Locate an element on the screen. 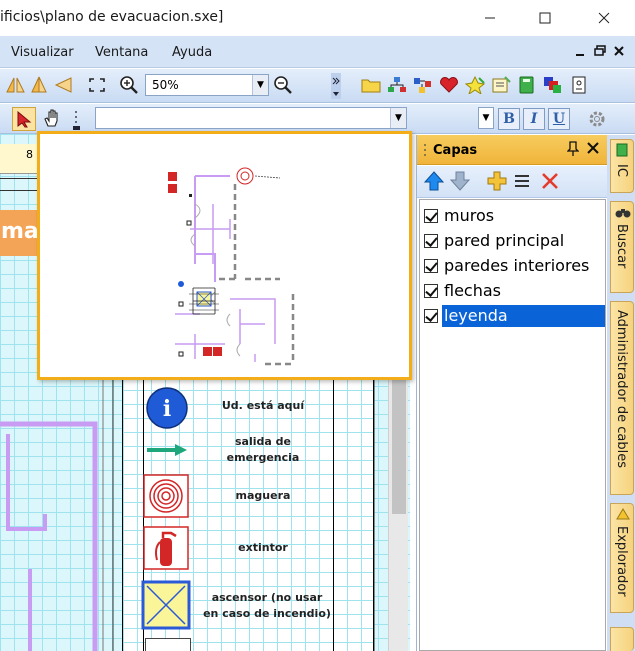 The image size is (635, 651). font-size-select: ▼ is located at coordinates (482, 118).